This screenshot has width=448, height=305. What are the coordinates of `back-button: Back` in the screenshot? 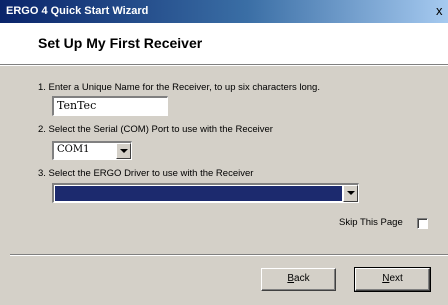 It's located at (298, 279).